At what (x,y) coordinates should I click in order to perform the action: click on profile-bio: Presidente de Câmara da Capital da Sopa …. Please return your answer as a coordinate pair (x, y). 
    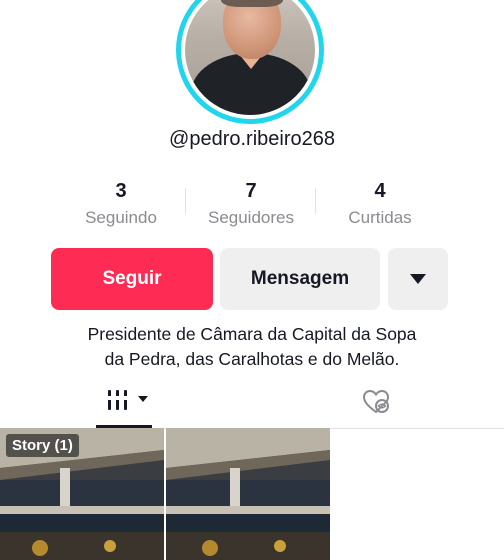
    Looking at the image, I should click on (252, 347).